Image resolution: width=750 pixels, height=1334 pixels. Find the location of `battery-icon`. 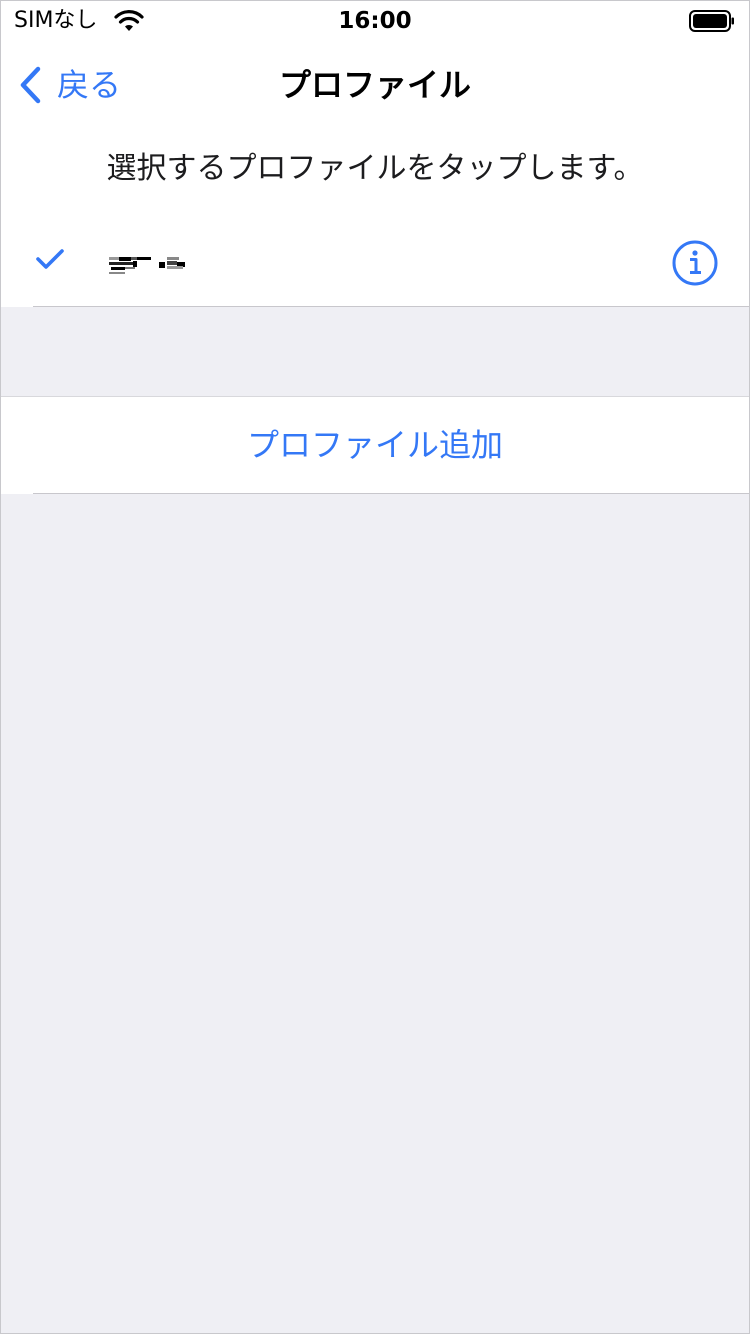

battery-icon is located at coordinates (711, 21).